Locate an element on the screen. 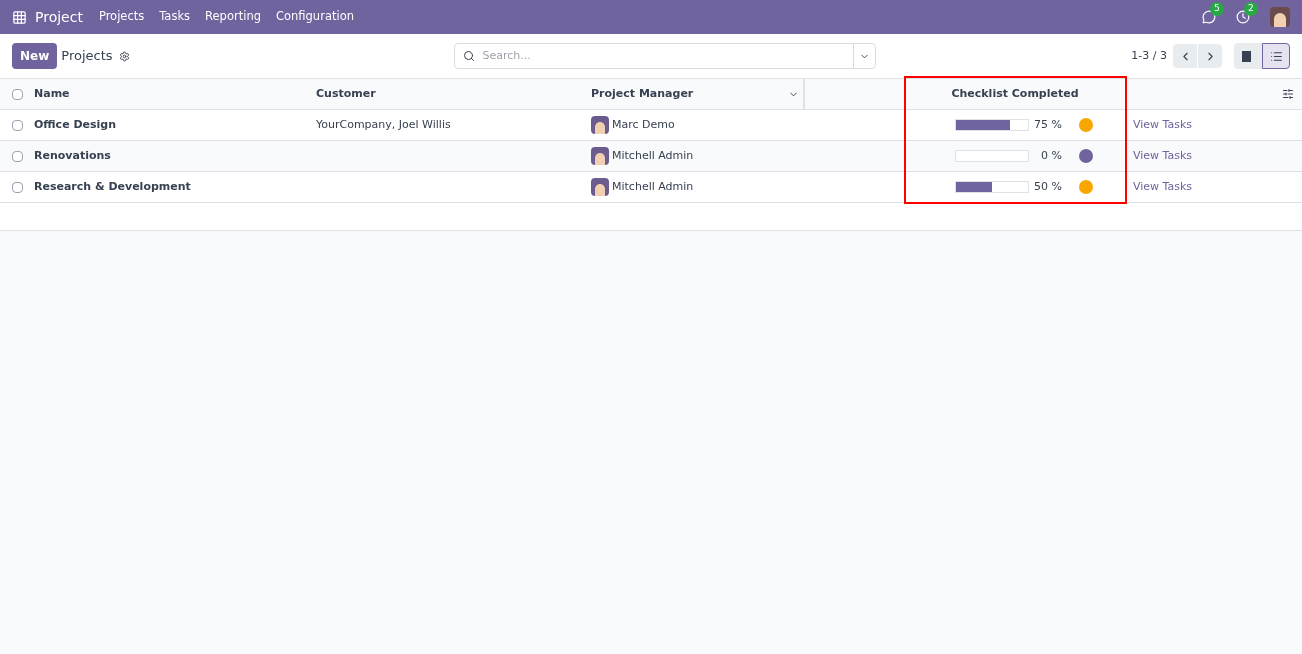  project-name: Research & Development is located at coordinates (112, 187).